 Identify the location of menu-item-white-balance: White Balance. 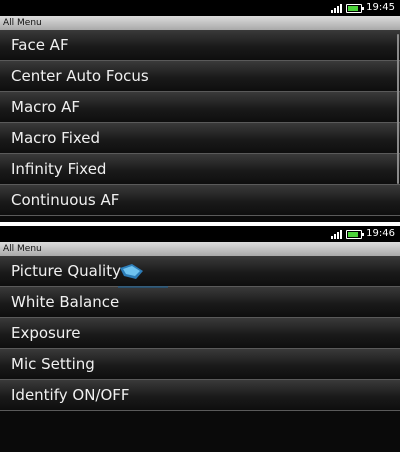
(200, 302).